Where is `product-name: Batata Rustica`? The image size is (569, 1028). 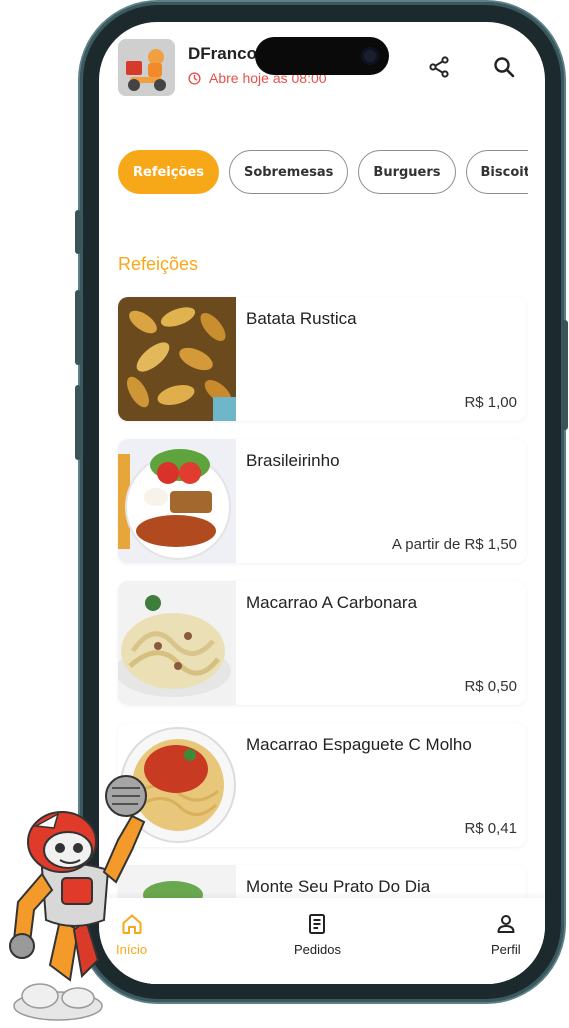 product-name: Batata Rustica is located at coordinates (301, 318).